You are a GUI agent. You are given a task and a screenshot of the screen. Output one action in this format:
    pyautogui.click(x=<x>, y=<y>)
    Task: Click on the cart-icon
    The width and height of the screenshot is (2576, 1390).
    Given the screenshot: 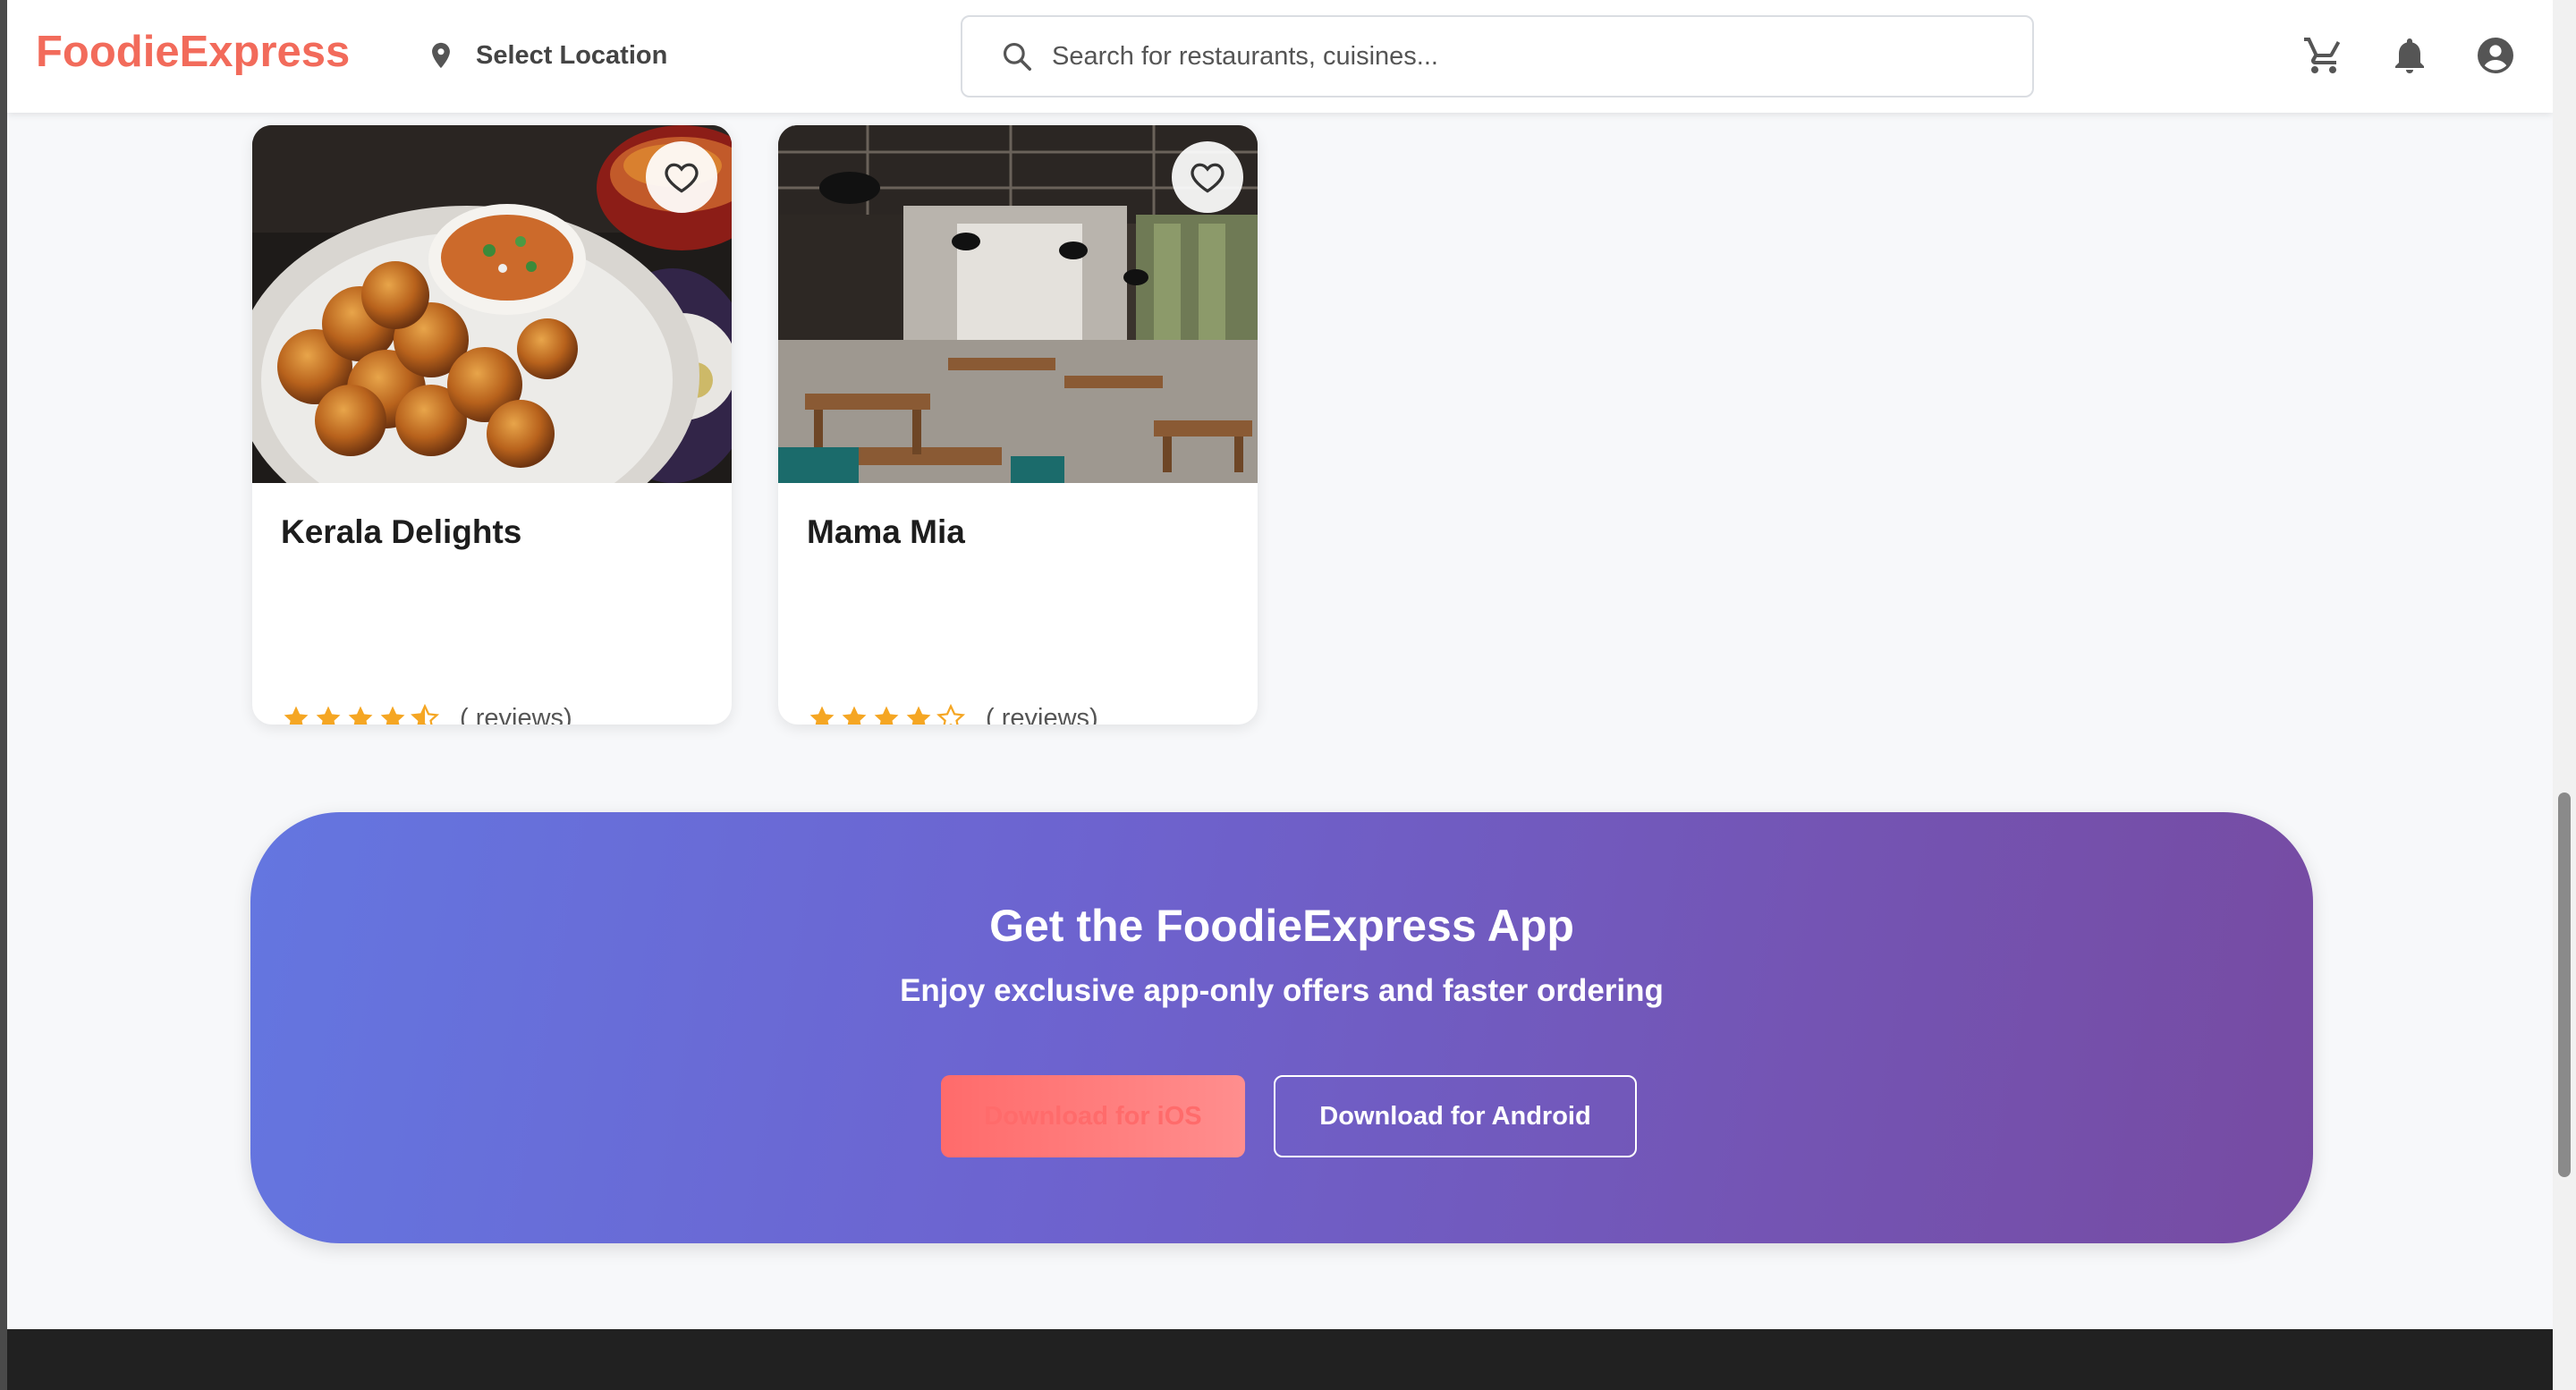 What is the action you would take?
    pyautogui.click(x=2323, y=55)
    